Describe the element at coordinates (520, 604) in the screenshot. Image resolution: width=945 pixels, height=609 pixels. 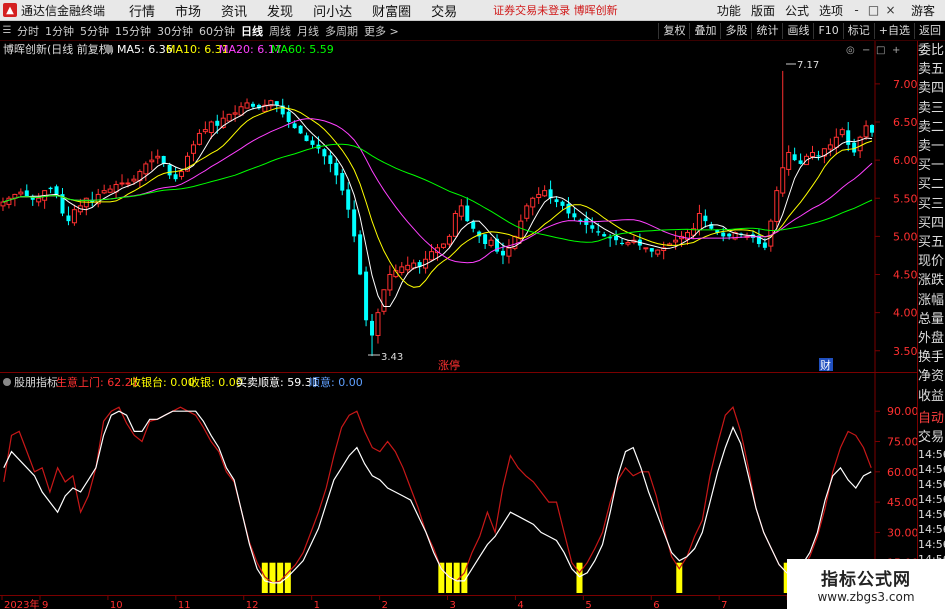
I see `date-label: 4` at that location.